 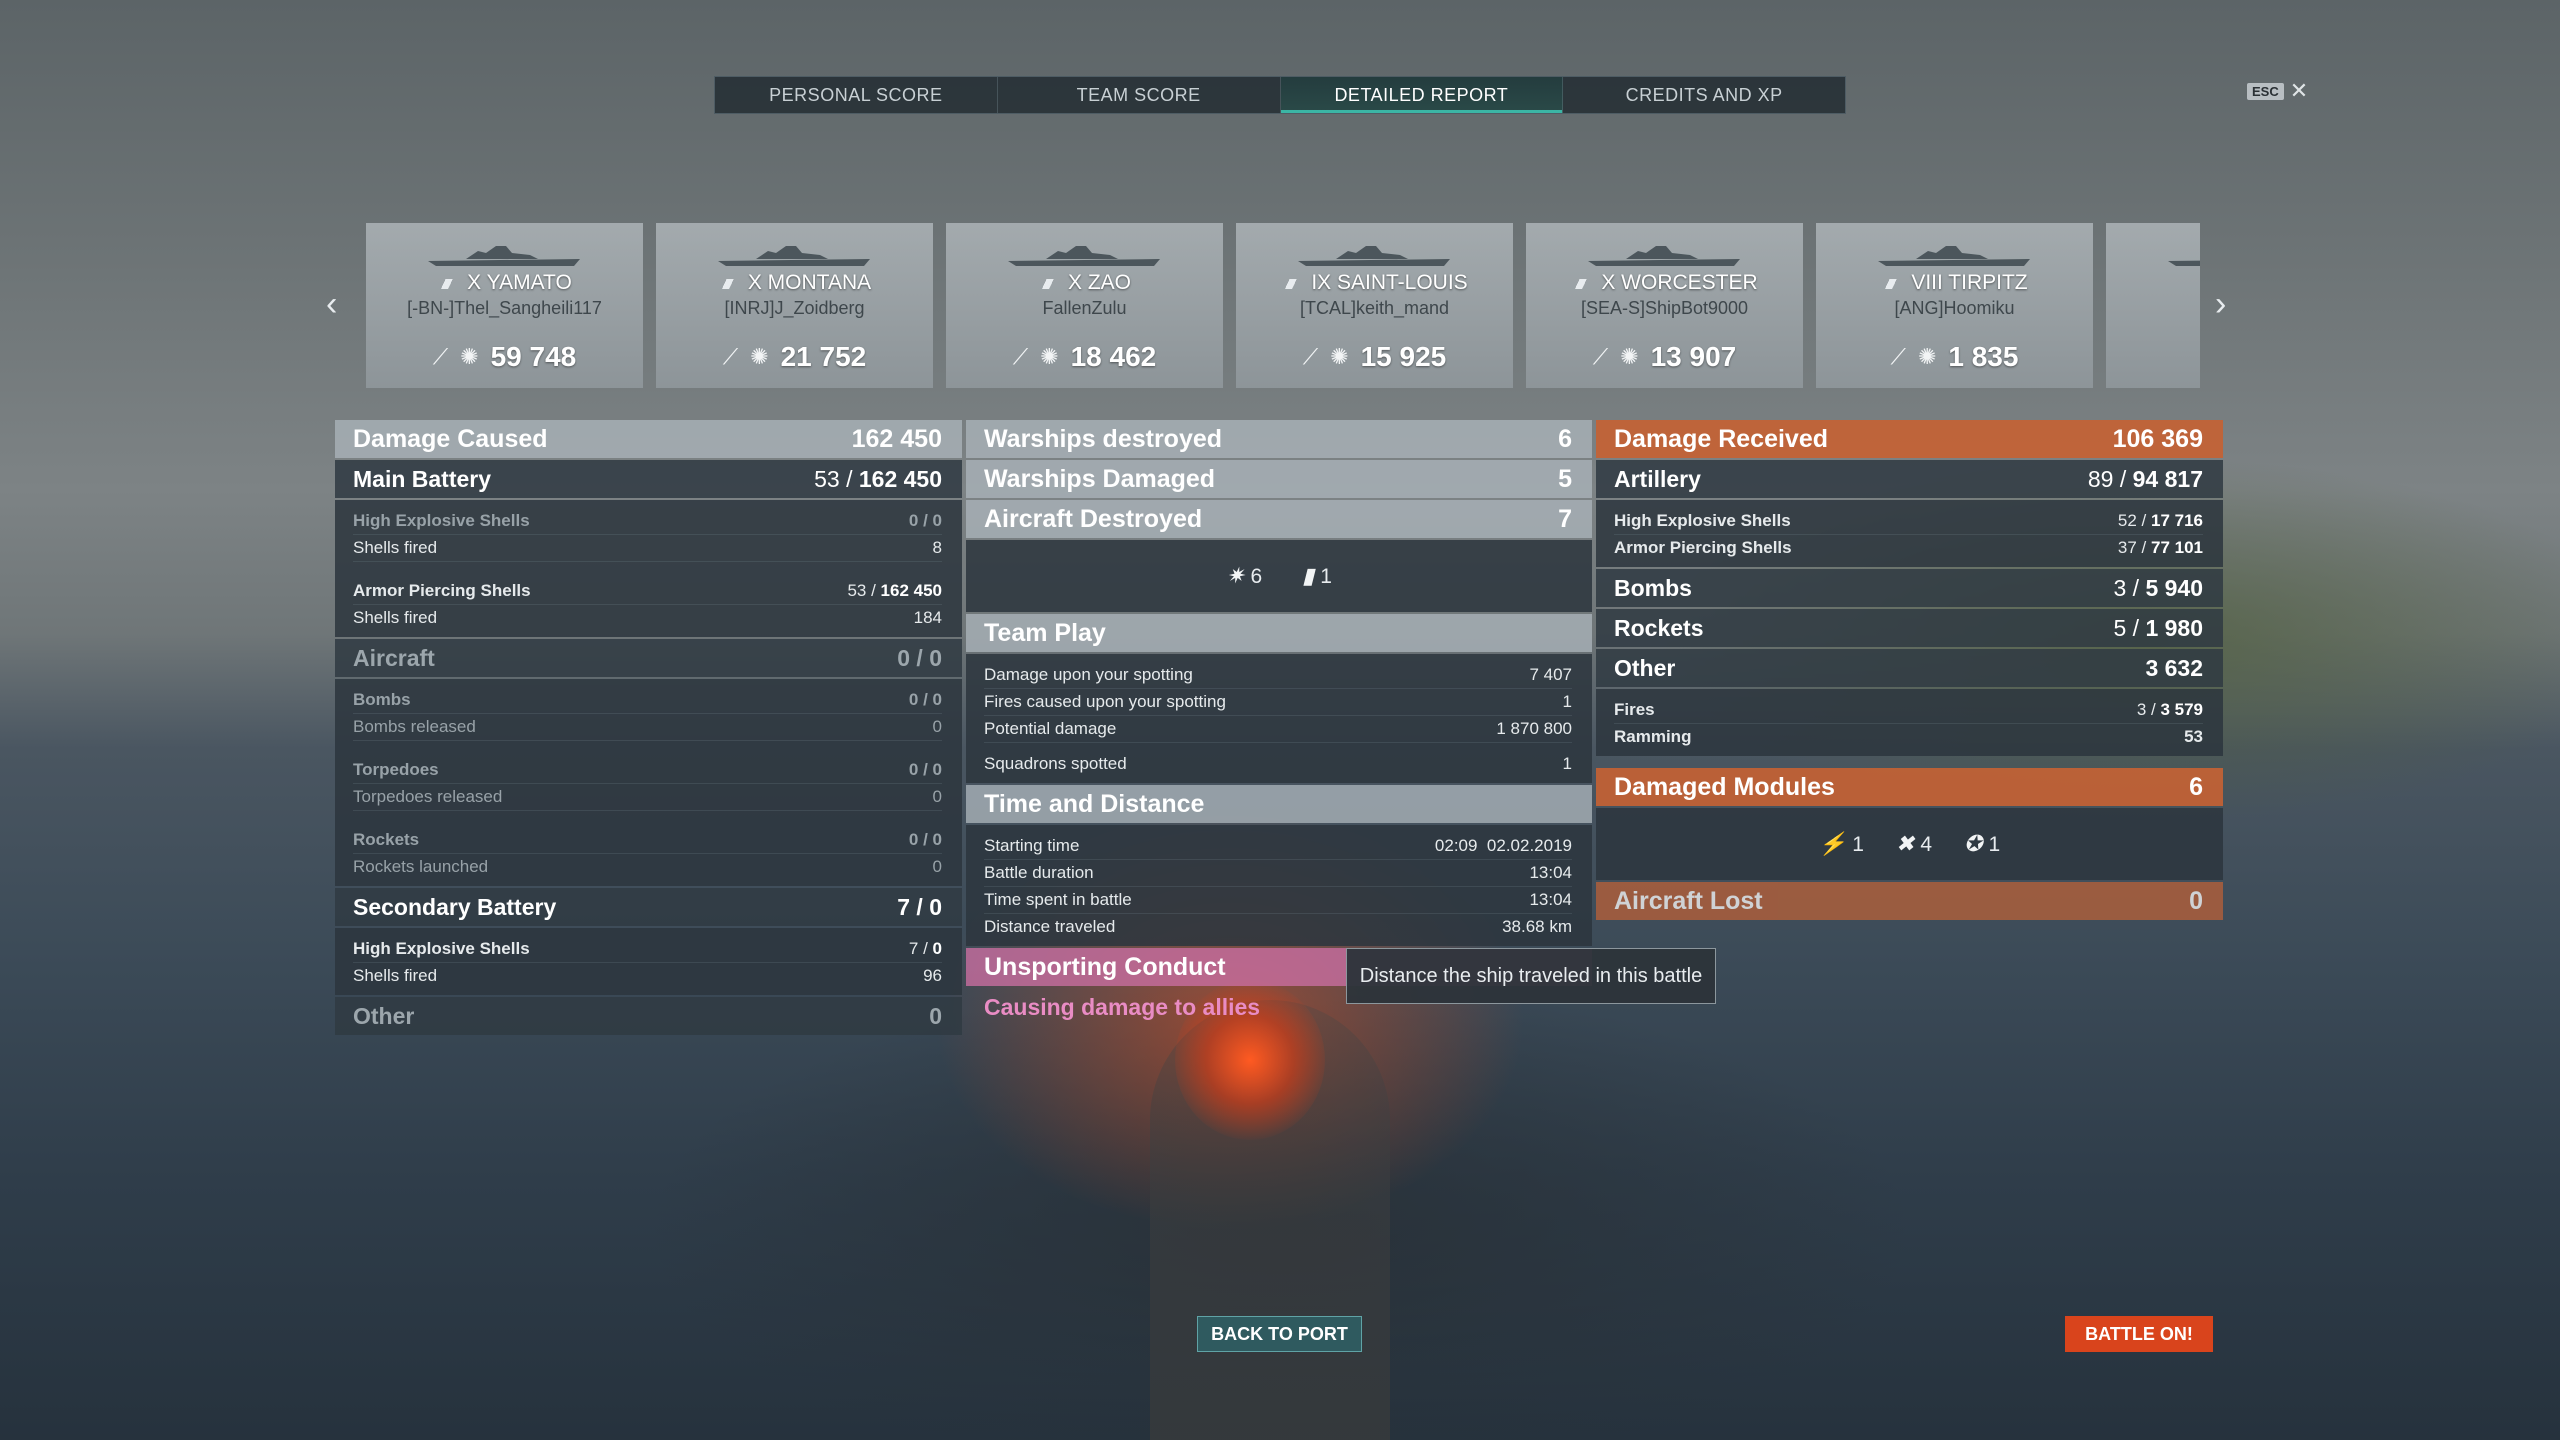 I want to click on warships-destroyed-header: Warships destroyed 6, so click(x=1279, y=439).